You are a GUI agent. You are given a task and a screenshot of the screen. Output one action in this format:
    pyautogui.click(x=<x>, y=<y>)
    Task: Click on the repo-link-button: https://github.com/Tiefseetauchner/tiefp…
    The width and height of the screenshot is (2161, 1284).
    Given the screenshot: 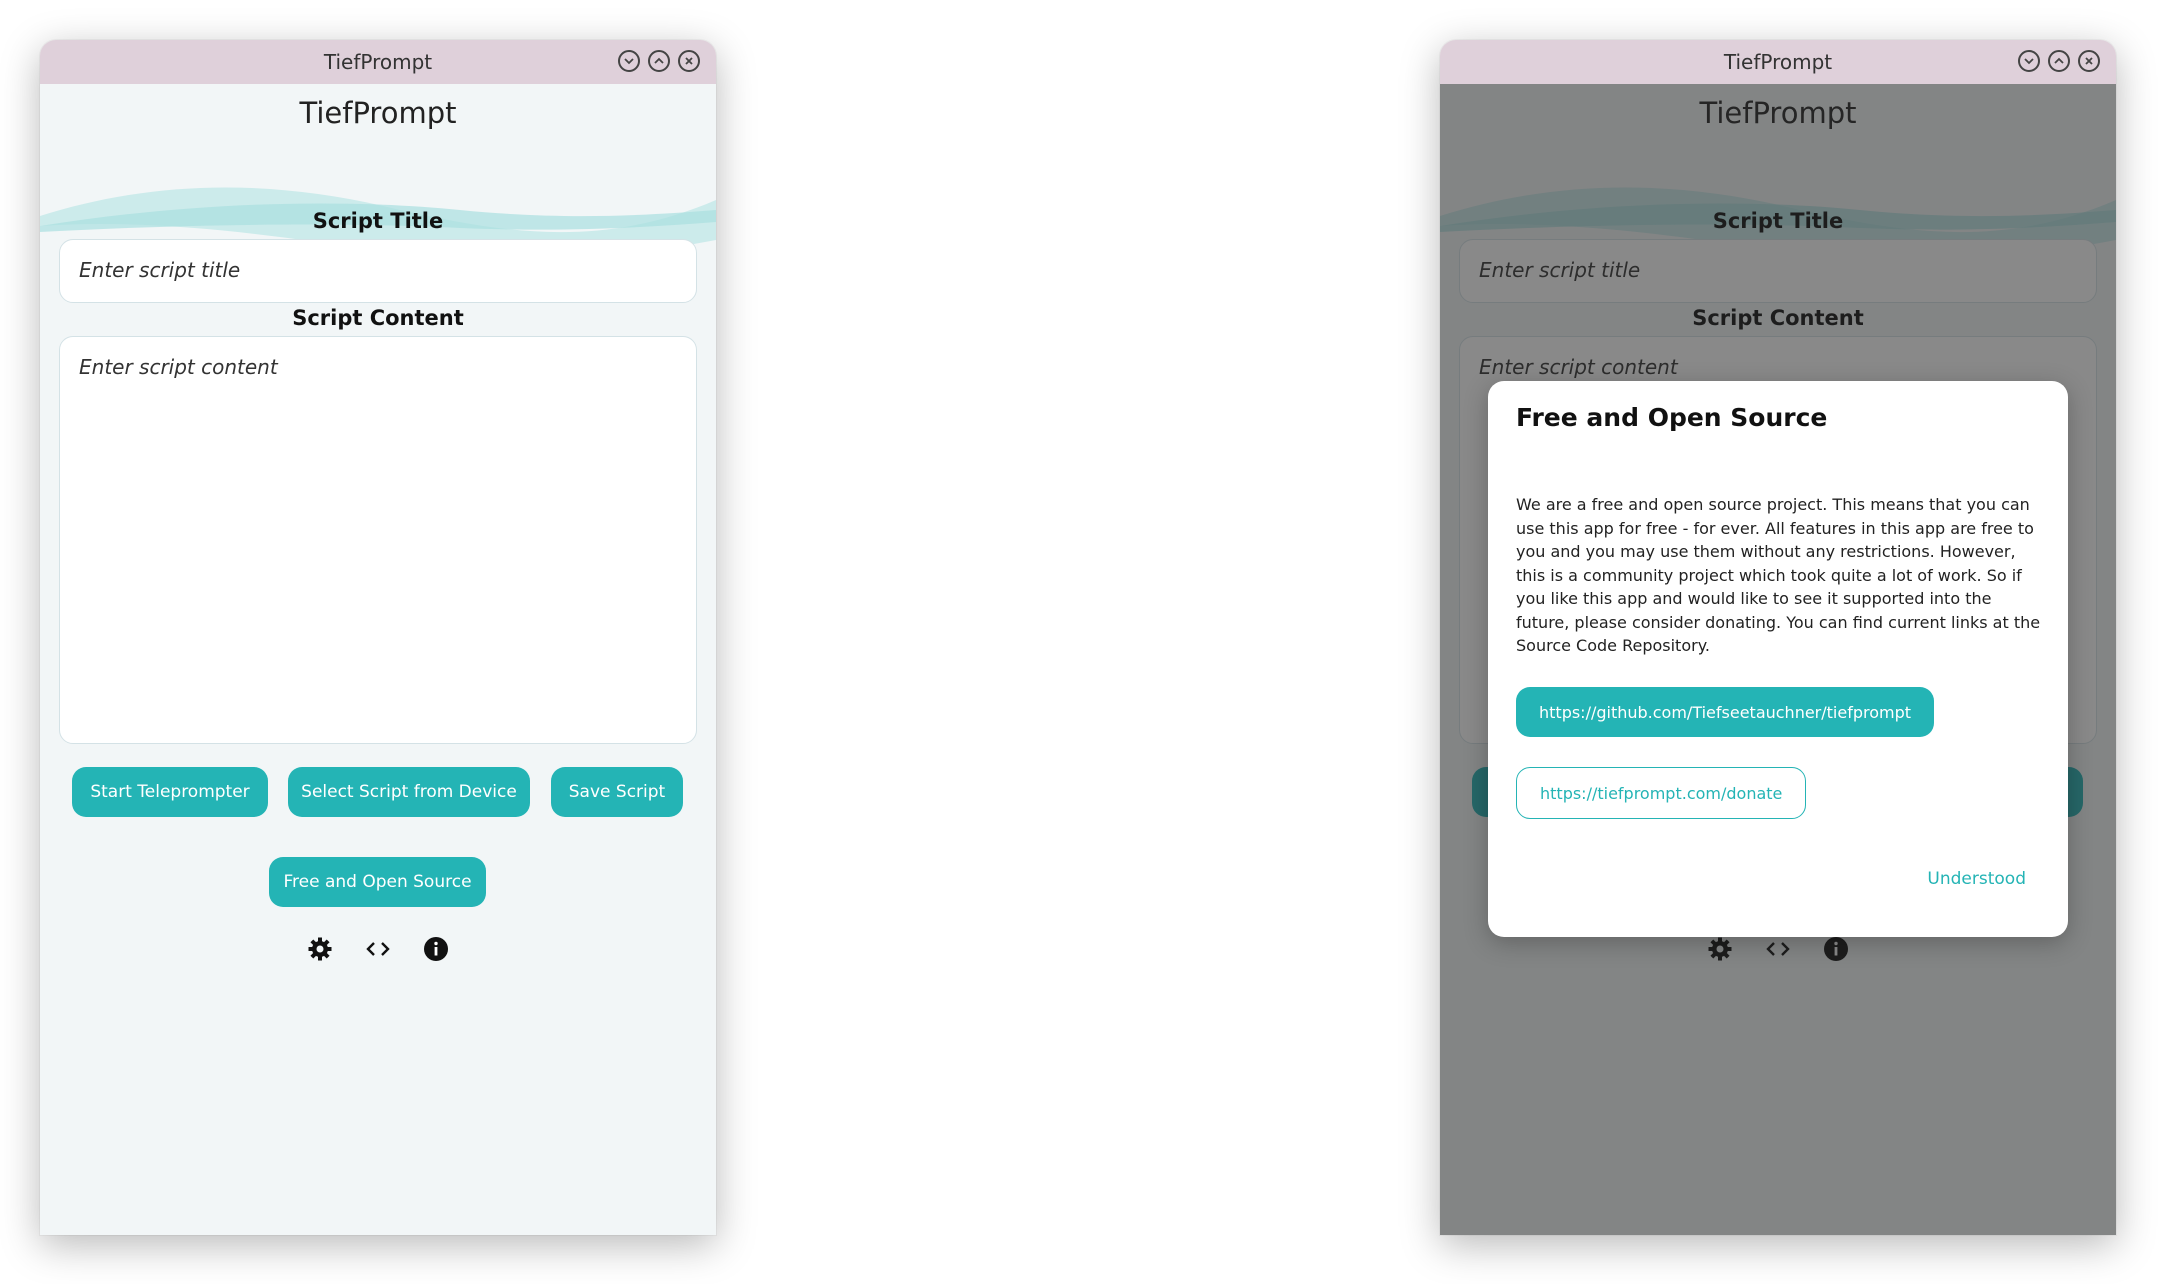 What is the action you would take?
    pyautogui.click(x=1725, y=712)
    